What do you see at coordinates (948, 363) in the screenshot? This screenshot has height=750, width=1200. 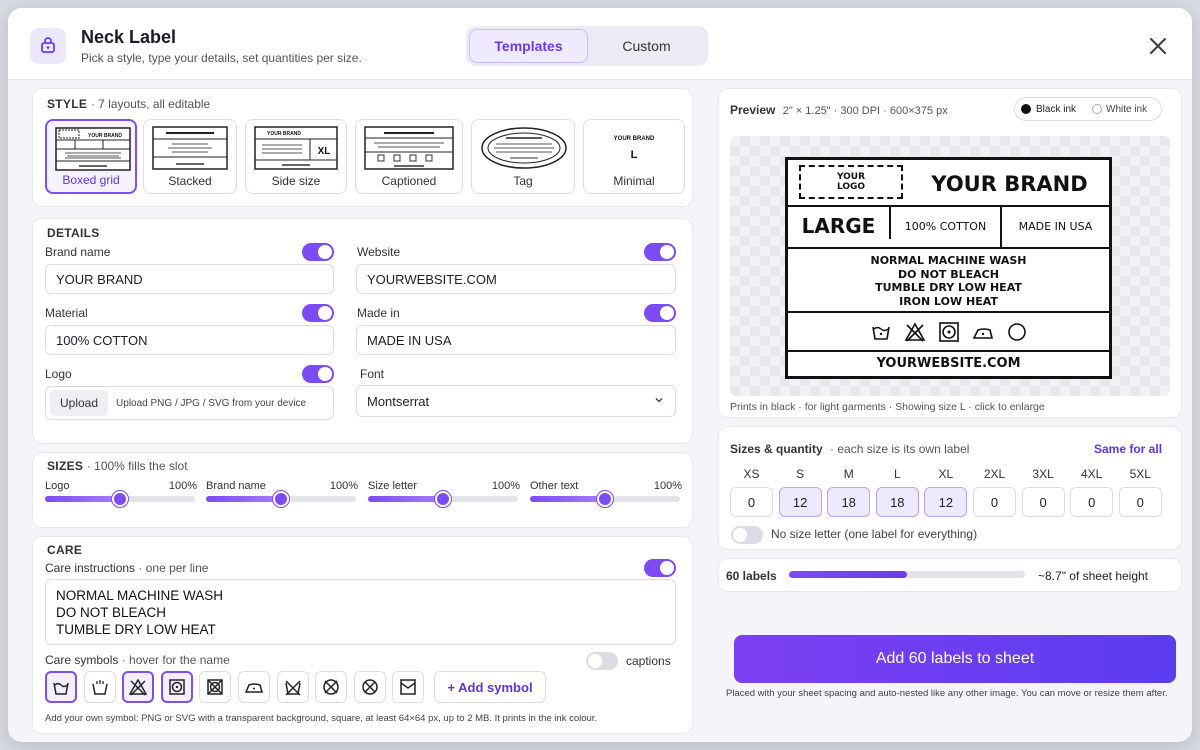 I see `label-website: YOURWEBSITE.COM` at bounding box center [948, 363].